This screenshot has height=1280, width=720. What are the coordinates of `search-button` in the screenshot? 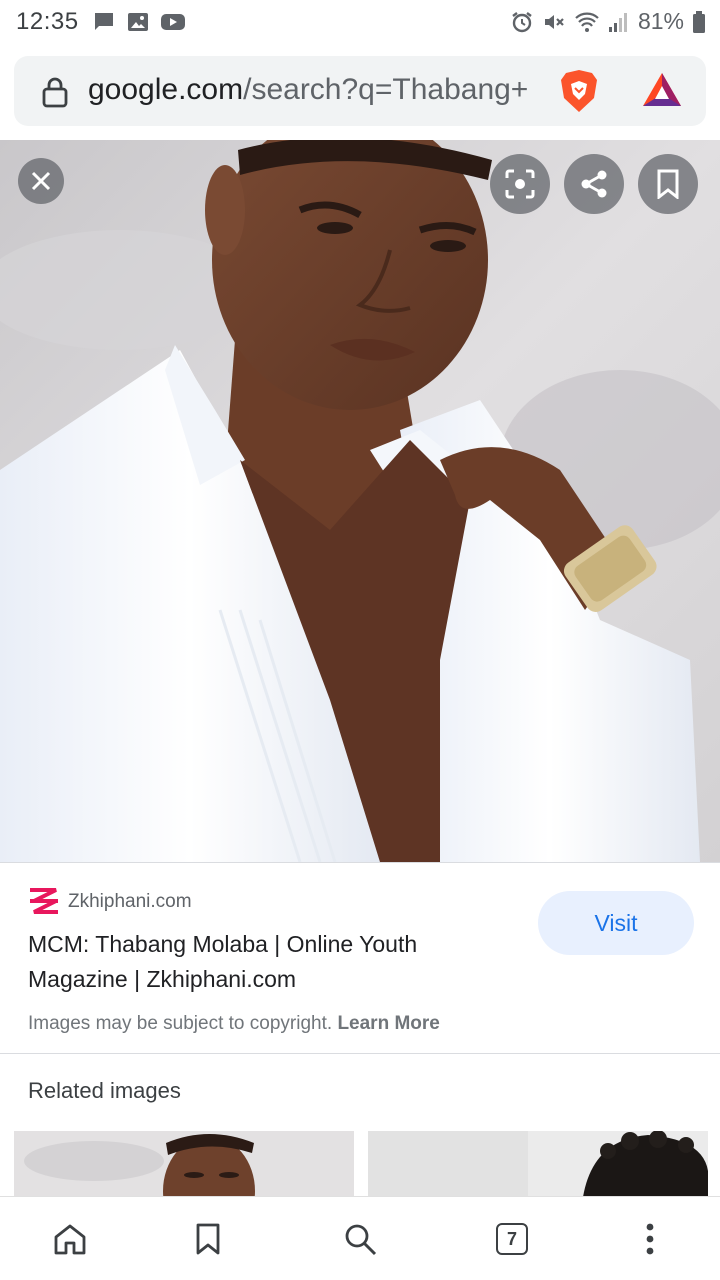 It's located at (360, 1239).